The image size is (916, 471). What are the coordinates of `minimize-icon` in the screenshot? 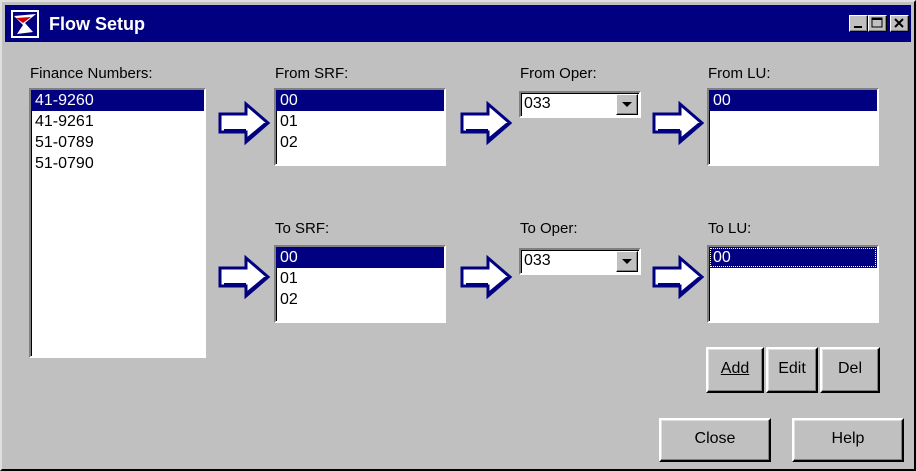 It's located at (858, 27).